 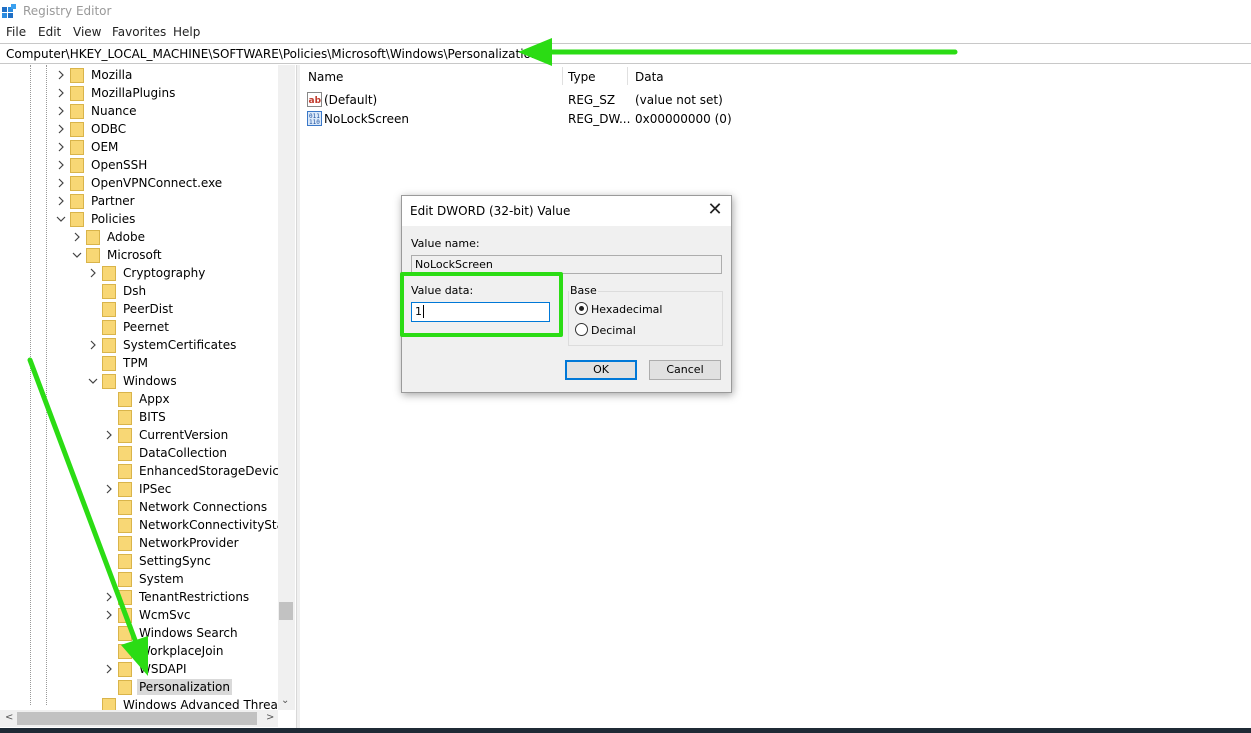 I want to click on tree-item-adobe: Adobe, so click(x=110, y=237).